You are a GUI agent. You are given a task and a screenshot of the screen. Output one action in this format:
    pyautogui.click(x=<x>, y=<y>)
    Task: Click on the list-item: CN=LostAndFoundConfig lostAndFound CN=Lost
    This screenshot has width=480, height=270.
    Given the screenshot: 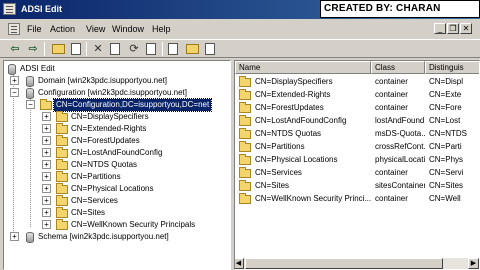 What is the action you would take?
    pyautogui.click(x=357, y=120)
    